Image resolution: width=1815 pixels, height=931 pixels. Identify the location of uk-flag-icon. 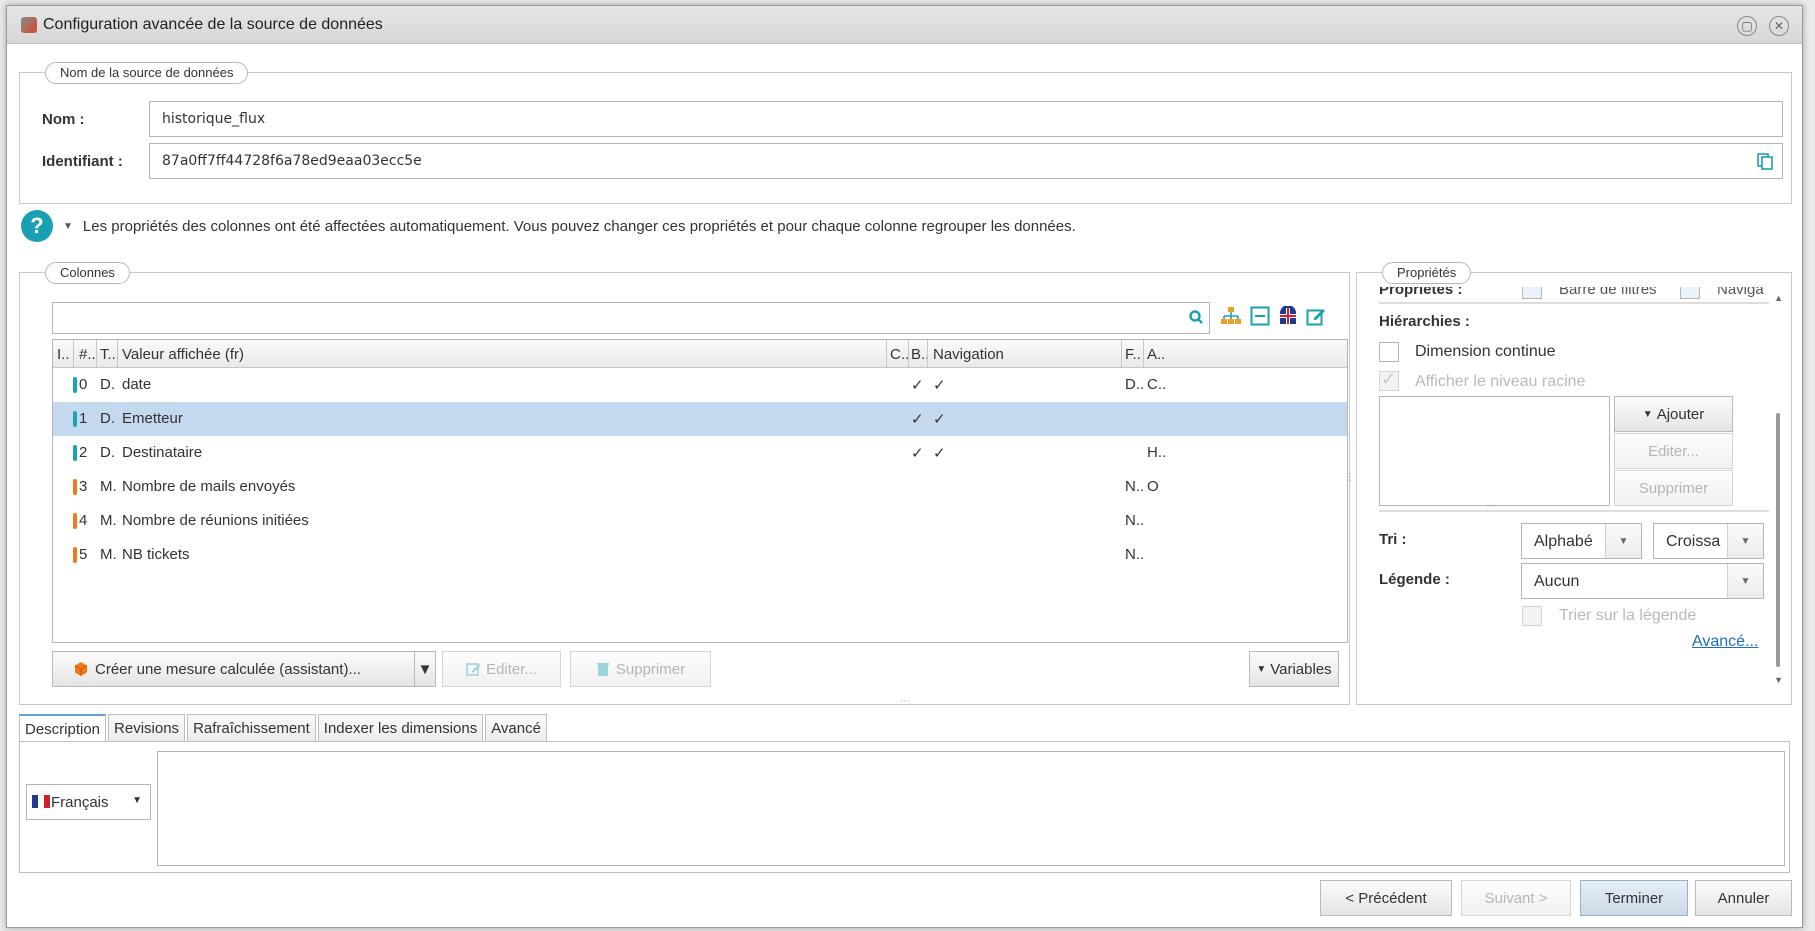
(1288, 316).